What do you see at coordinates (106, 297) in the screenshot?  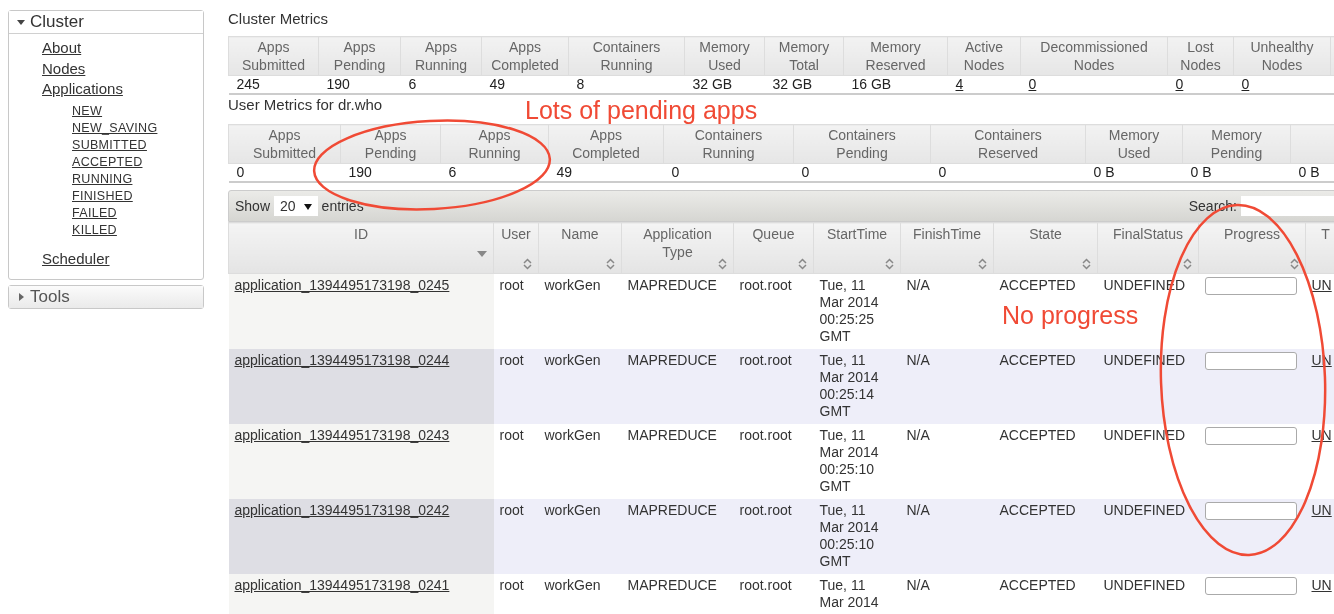 I see `sidebar-section-header: Tools` at bounding box center [106, 297].